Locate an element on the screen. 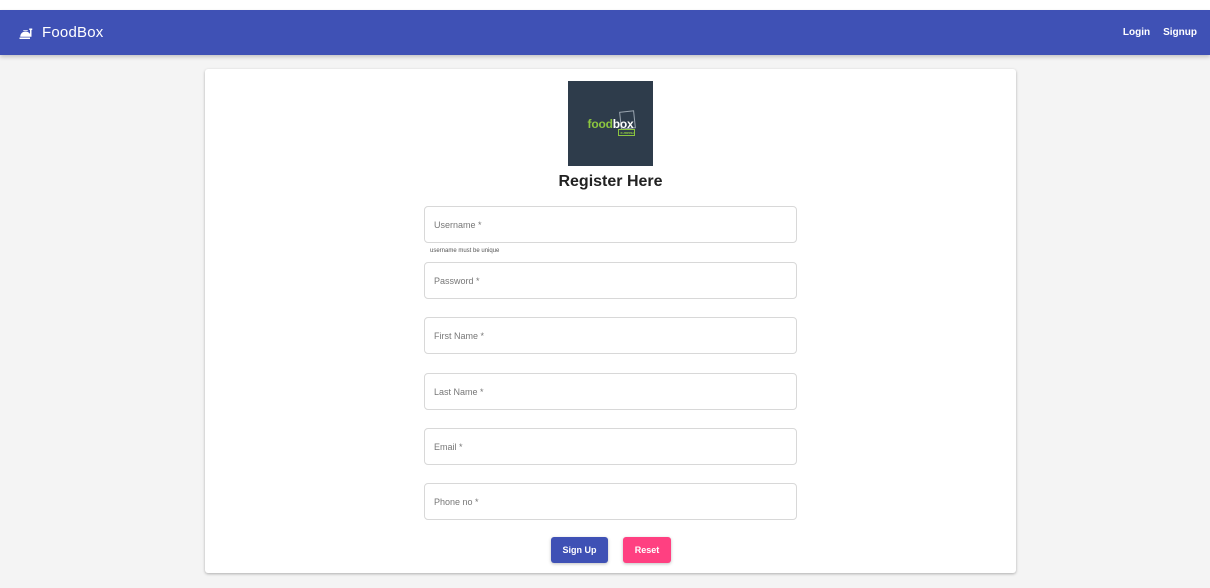 The height and width of the screenshot is (588, 1210). foodbox-logo: foodbox e-menu is located at coordinates (610, 123).